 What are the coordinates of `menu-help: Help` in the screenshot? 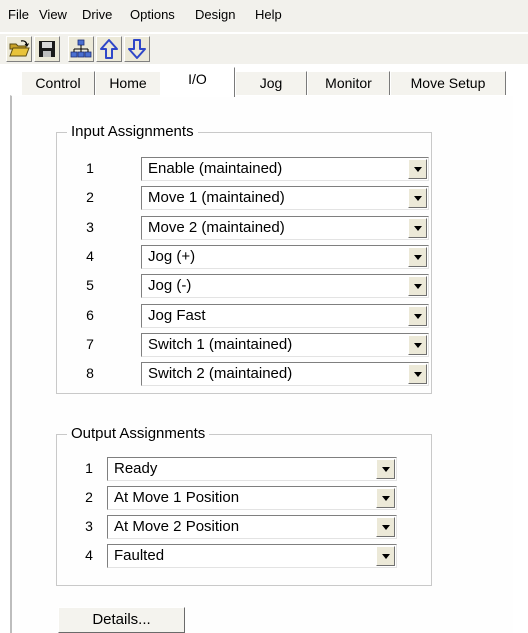 It's located at (268, 15).